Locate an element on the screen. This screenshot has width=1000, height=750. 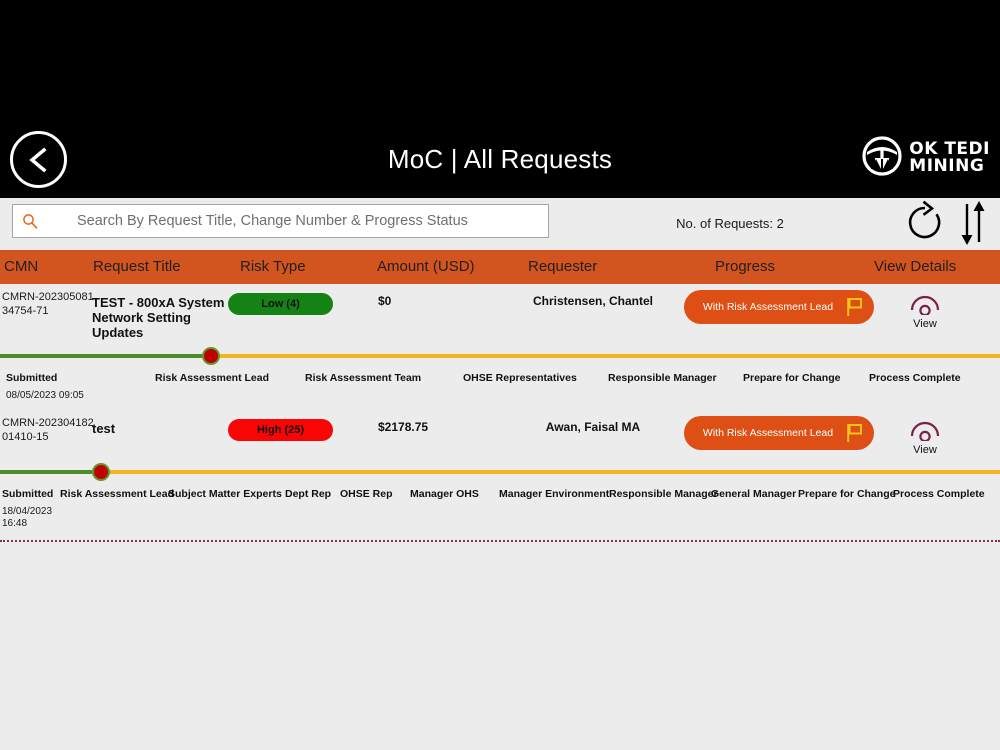
progress-stage-label: OHSE Rep is located at coordinates (366, 494).